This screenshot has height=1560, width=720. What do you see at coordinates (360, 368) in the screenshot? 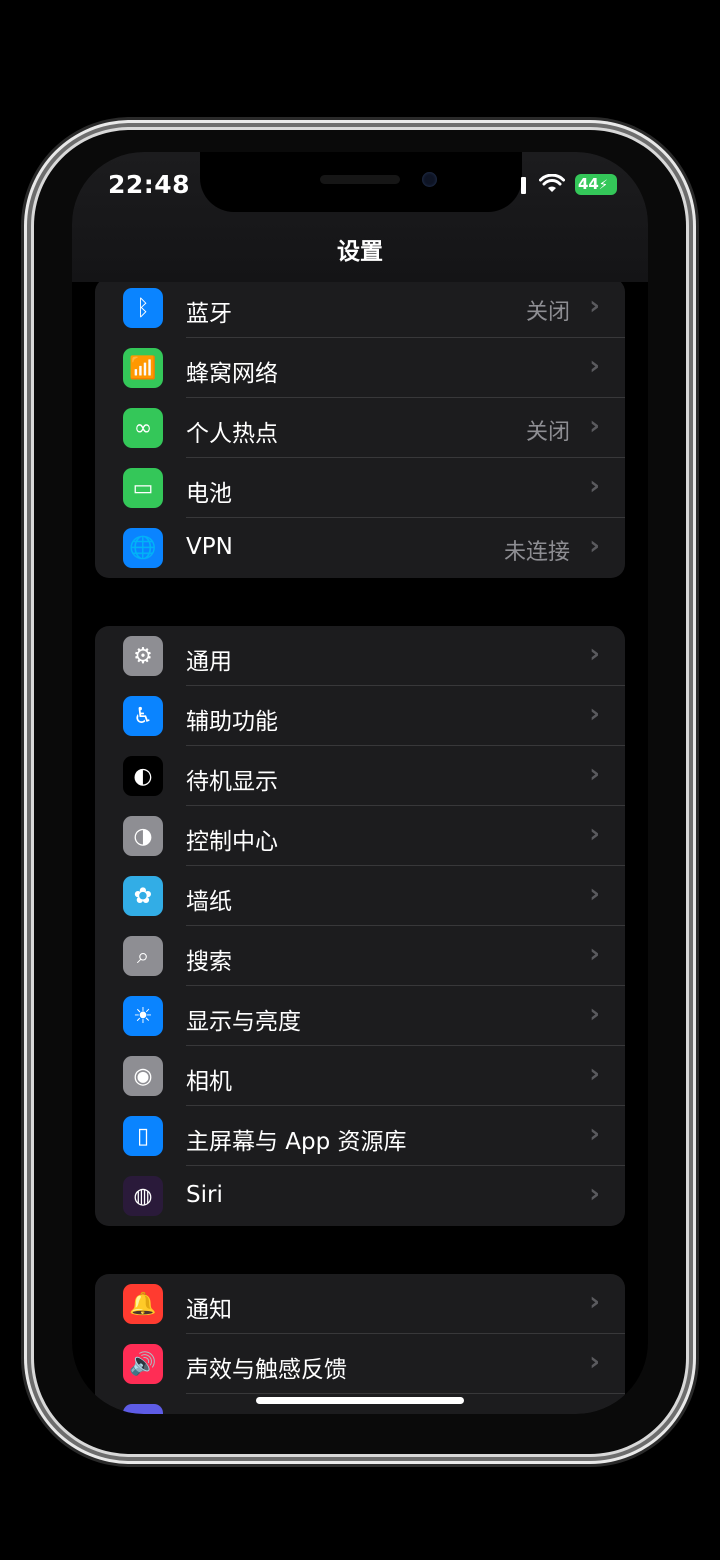
I see `settings-row: 📶 蜂窝网络 ›` at bounding box center [360, 368].